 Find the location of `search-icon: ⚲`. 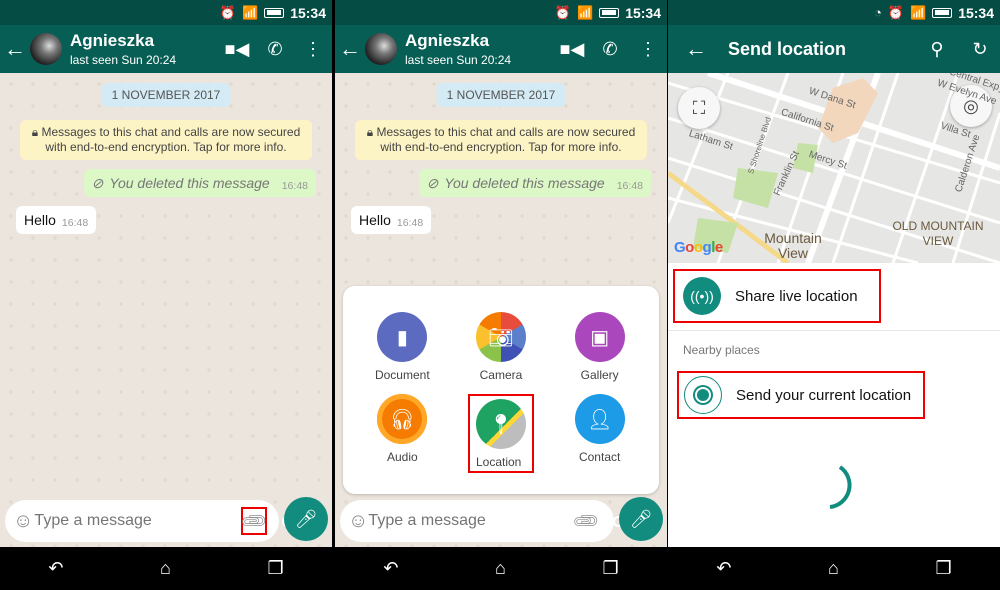

search-icon: ⚲ is located at coordinates (937, 49).